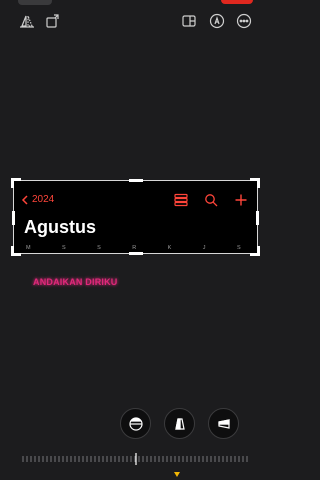  Describe the element at coordinates (237, 2) in the screenshot. I see `top-done-pill` at that location.